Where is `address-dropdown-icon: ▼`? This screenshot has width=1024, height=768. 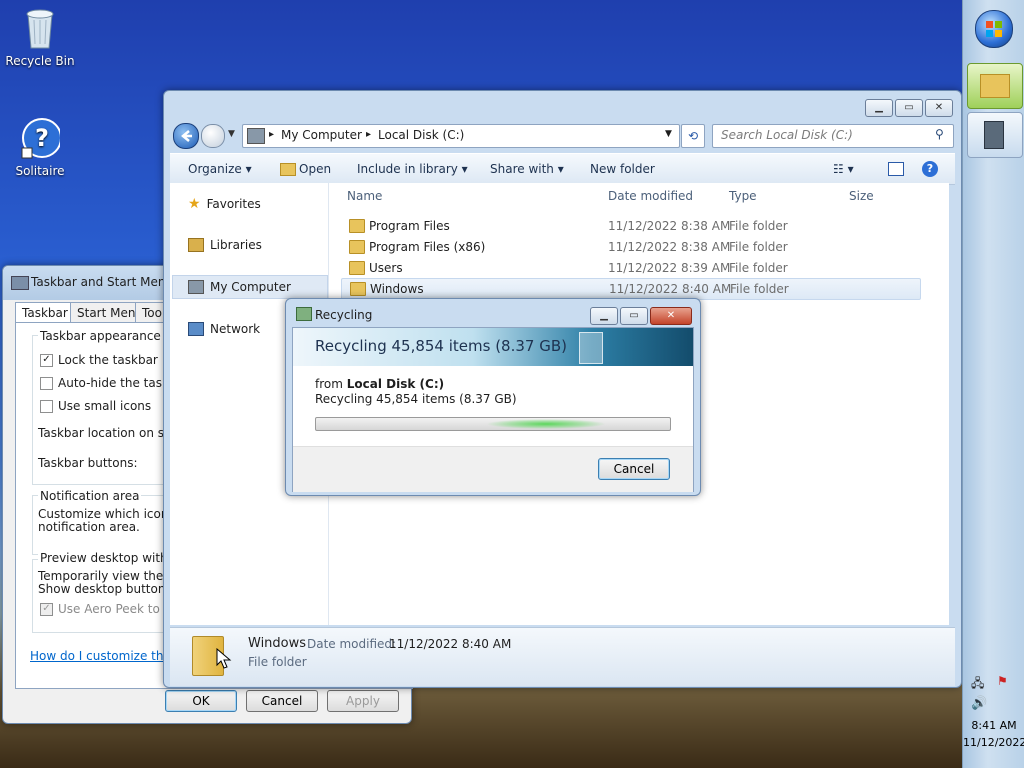
address-dropdown-icon: ▼ is located at coordinates (668, 134).